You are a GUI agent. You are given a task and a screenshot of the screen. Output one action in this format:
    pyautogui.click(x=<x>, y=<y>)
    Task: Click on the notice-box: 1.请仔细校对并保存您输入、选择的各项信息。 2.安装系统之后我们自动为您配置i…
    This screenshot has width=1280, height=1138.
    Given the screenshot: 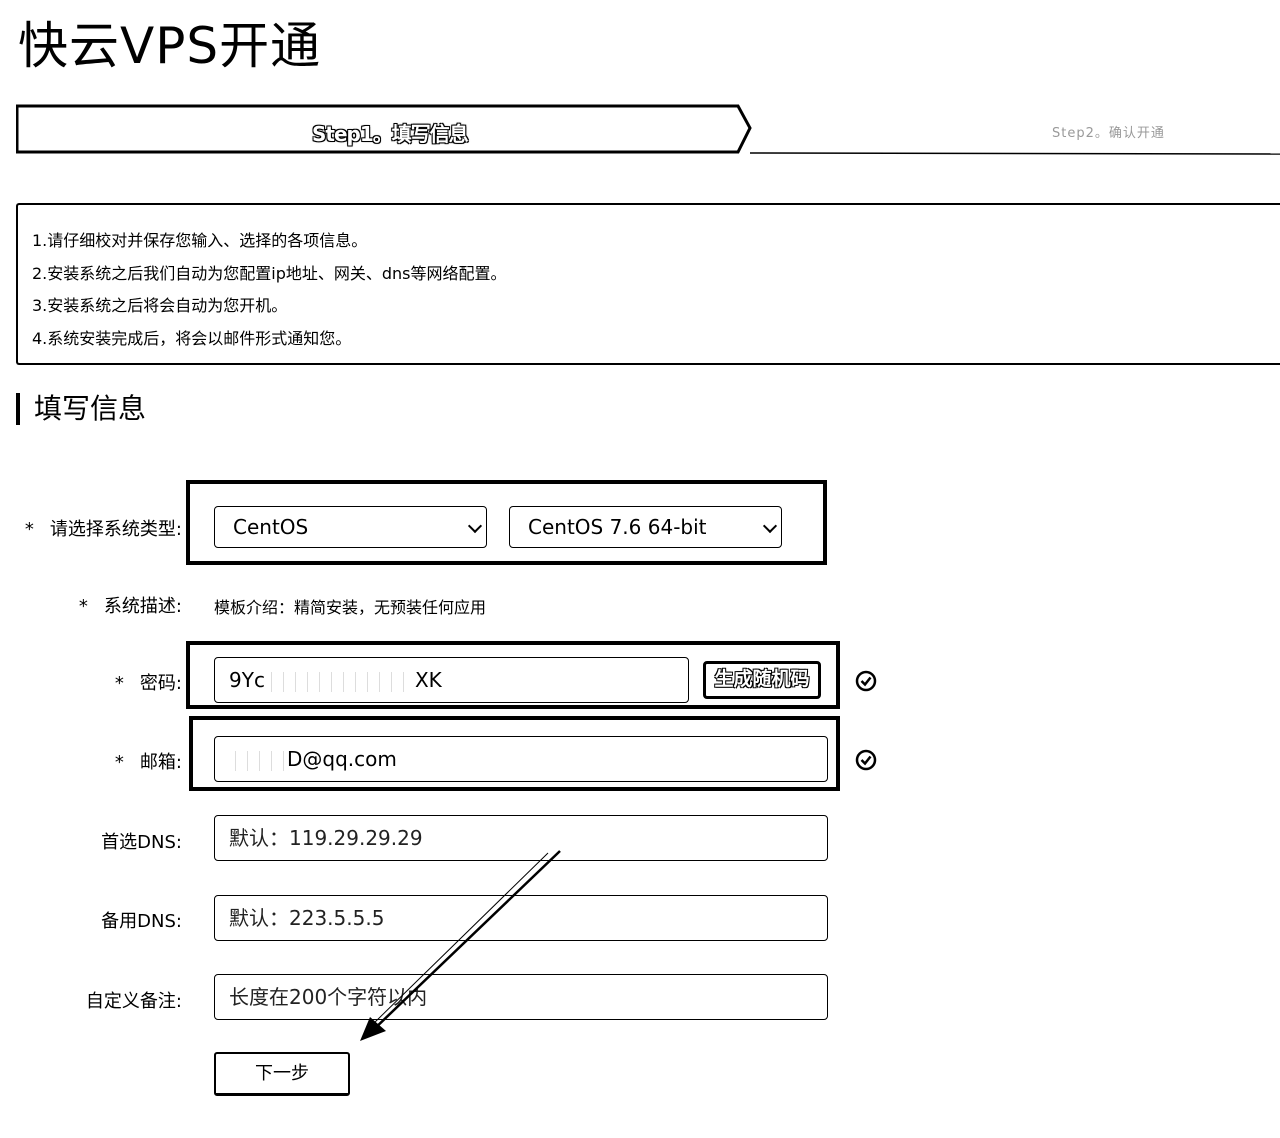 What is the action you would take?
    pyautogui.click(x=648, y=284)
    